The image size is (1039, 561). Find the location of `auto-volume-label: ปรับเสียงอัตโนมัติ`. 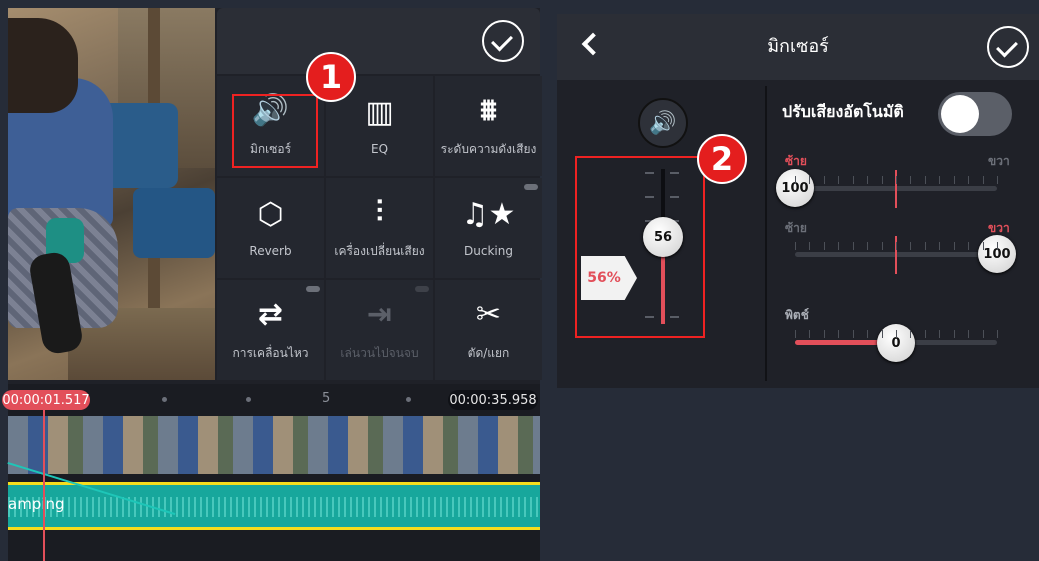

auto-volume-label: ปรับเสียงอัตโนมัติ is located at coordinates (843, 111).